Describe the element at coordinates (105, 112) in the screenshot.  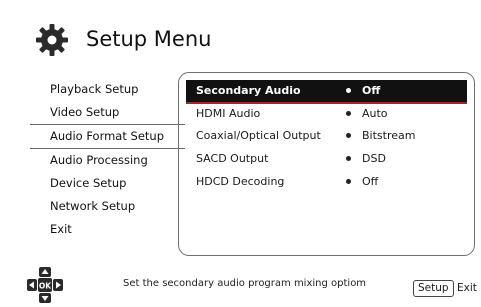
I see `sidebar-item-video-setup: Video Setup` at that location.